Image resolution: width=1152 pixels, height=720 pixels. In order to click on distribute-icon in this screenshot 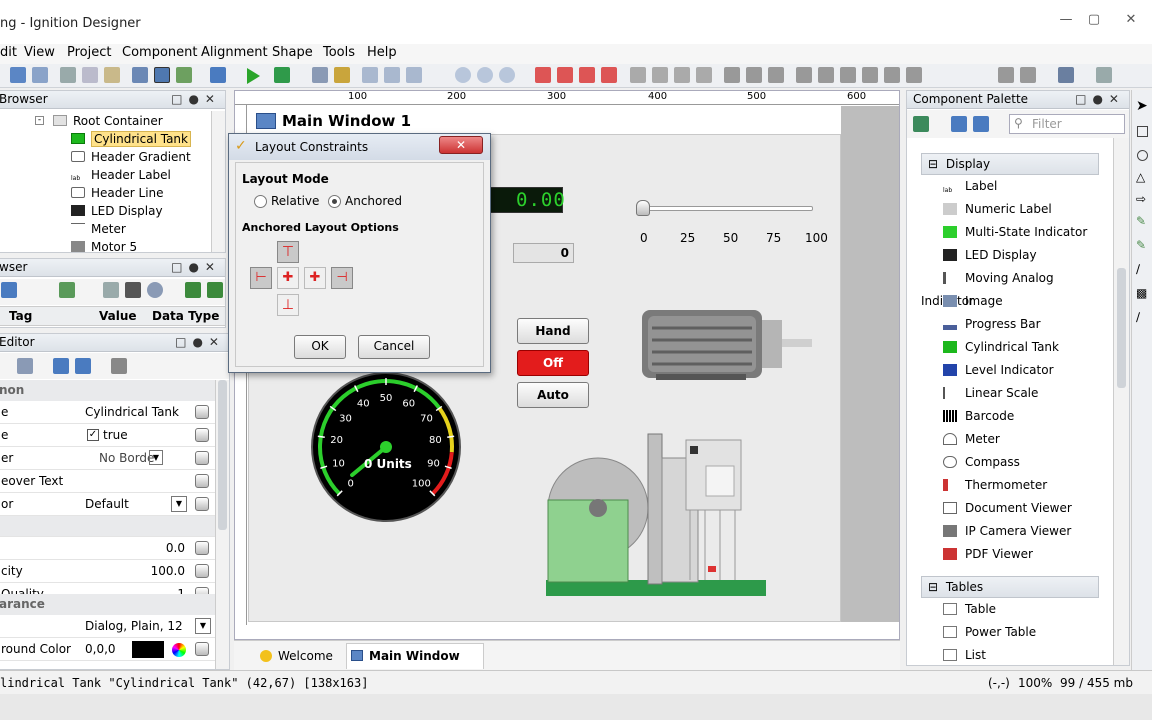, I will do `click(638, 75)`.